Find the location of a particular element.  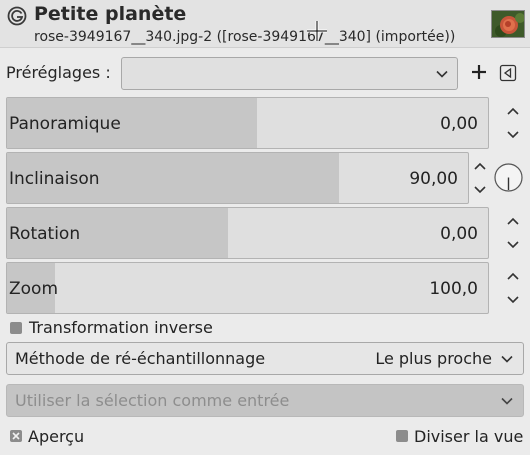

preview-label: Aperçu is located at coordinates (56, 436).